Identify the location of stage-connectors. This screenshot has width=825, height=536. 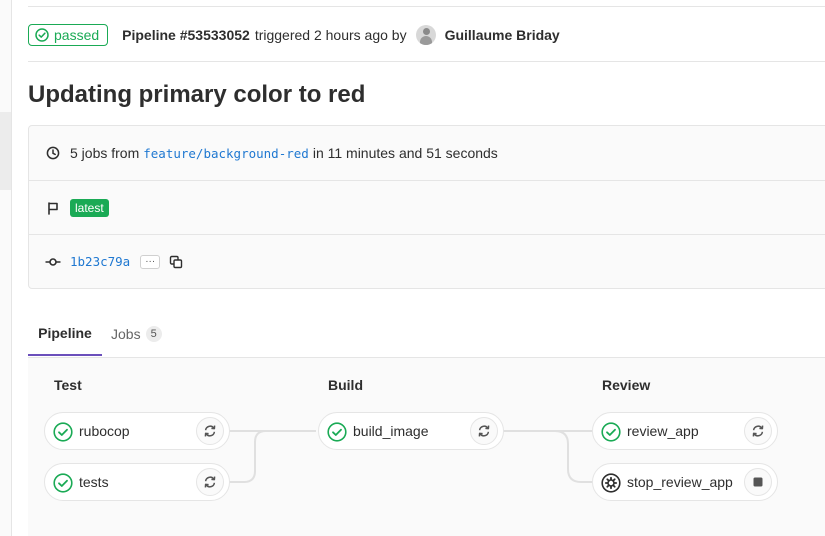
(410, 456).